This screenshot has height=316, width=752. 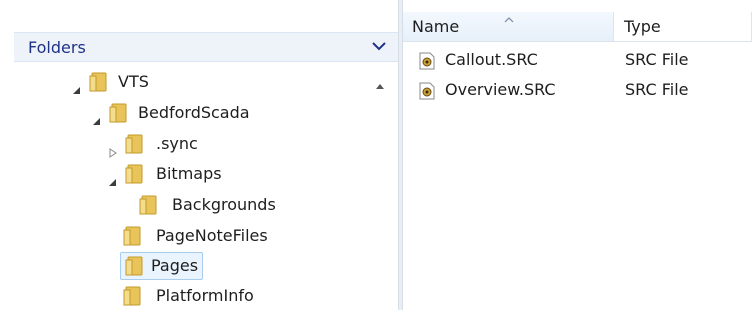 What do you see at coordinates (133, 81) in the screenshot?
I see `tree-item-label: VTS` at bounding box center [133, 81].